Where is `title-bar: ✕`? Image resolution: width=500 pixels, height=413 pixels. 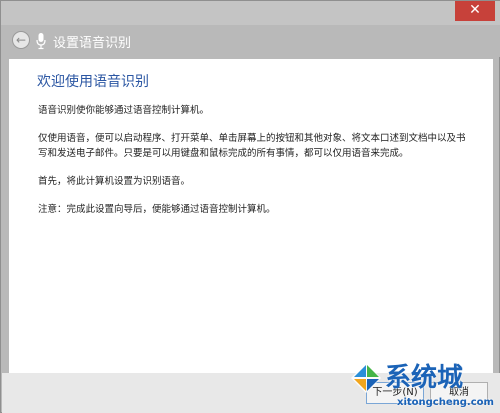 title-bar: ✕ is located at coordinates (250, 13).